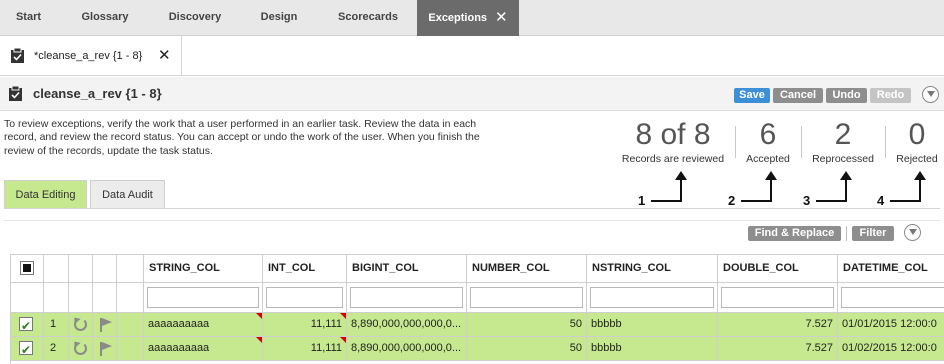  Describe the element at coordinates (305, 269) in the screenshot. I see `column-header-int-col: INT_COL` at that location.